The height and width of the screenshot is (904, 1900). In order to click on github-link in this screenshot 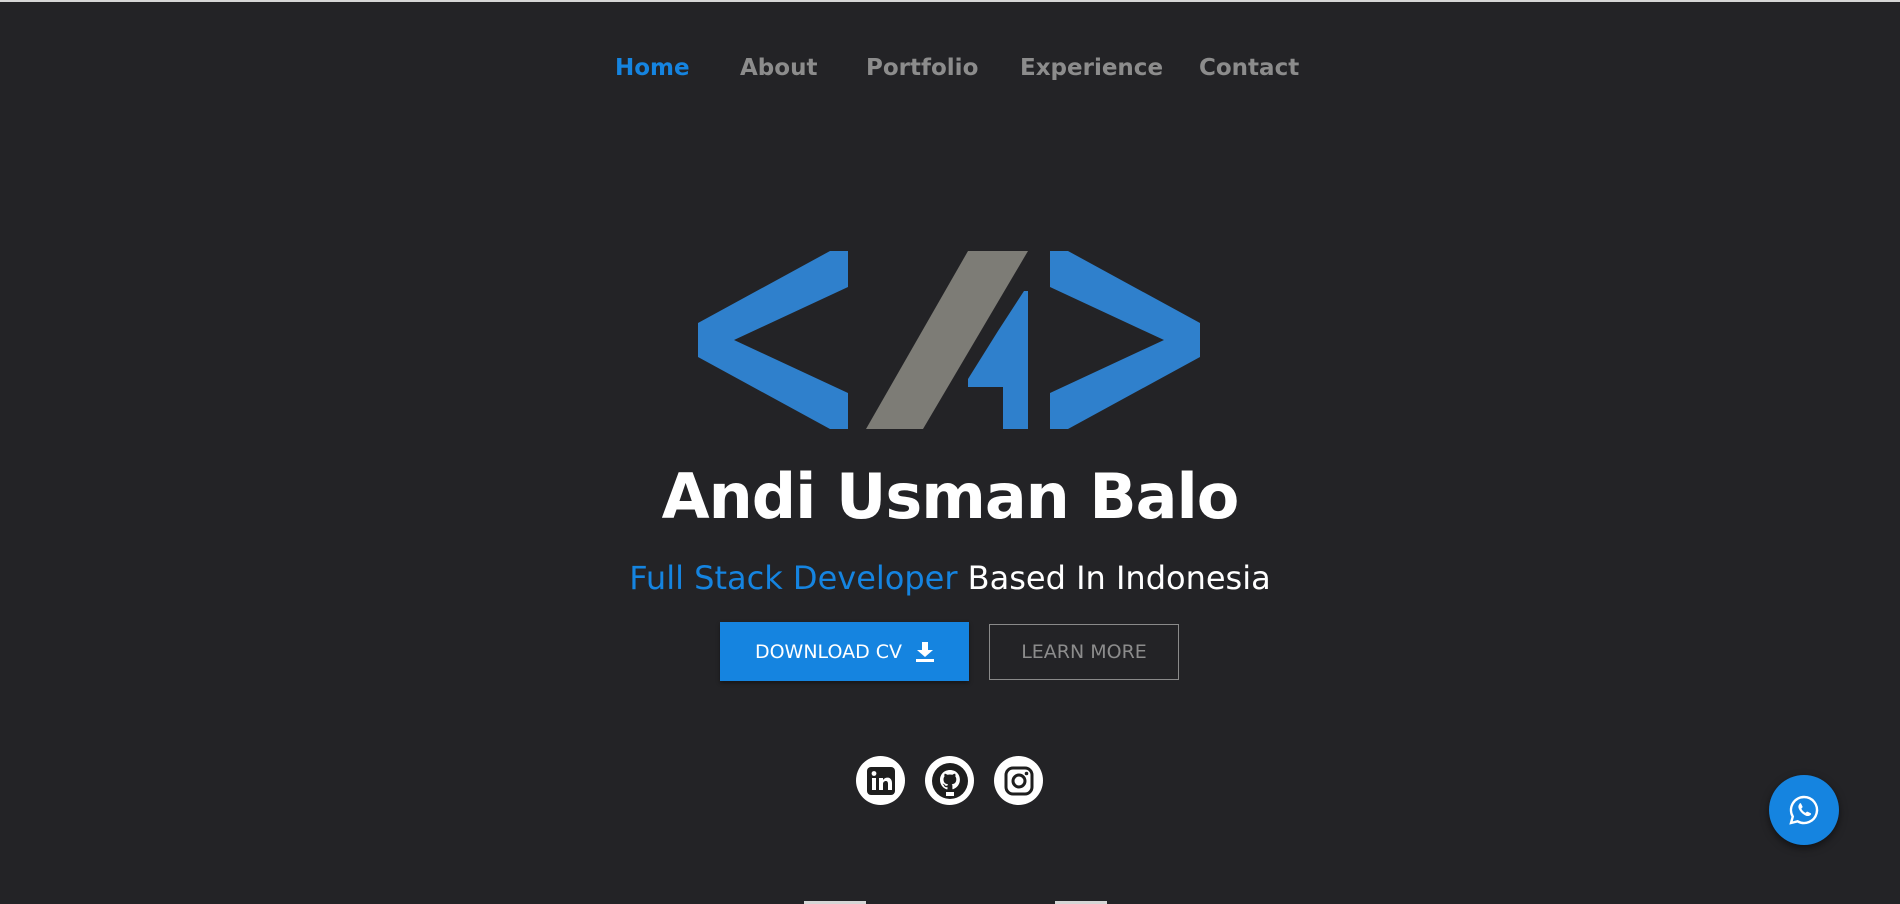, I will do `click(949, 780)`.